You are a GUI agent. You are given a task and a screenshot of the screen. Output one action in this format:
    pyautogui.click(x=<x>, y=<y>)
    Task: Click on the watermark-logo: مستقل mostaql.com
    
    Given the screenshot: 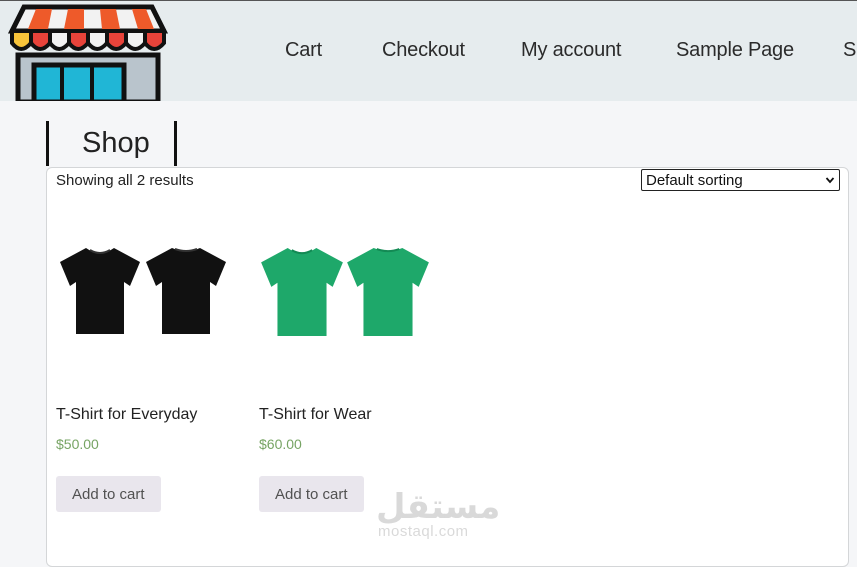 What is the action you would take?
    pyautogui.click(x=438, y=516)
    